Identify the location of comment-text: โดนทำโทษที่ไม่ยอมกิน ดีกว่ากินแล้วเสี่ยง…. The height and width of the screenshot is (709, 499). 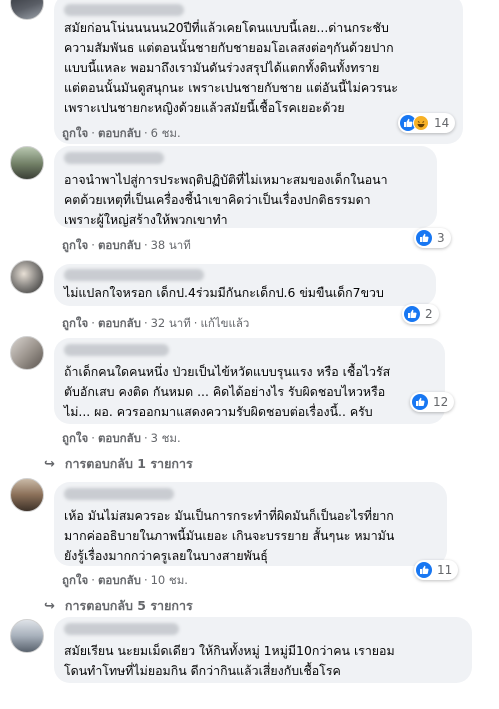
(202, 670).